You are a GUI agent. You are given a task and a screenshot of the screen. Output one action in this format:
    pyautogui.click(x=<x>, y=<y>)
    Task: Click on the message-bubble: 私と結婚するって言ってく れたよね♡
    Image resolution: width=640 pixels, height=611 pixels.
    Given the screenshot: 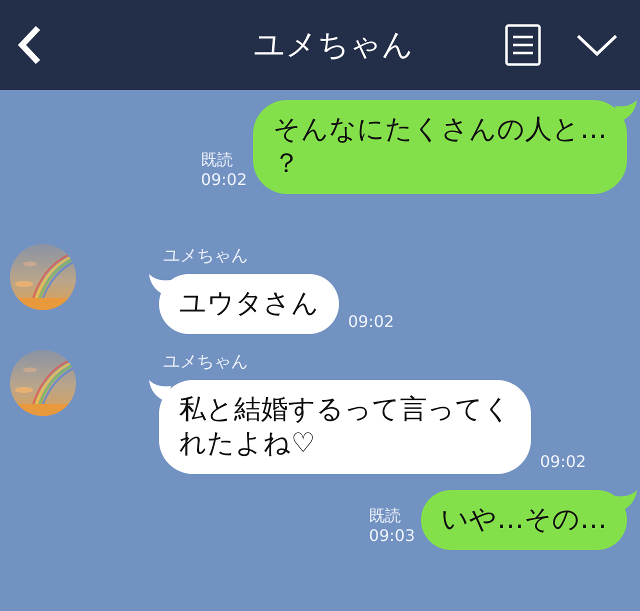 What is the action you would take?
    pyautogui.click(x=345, y=427)
    